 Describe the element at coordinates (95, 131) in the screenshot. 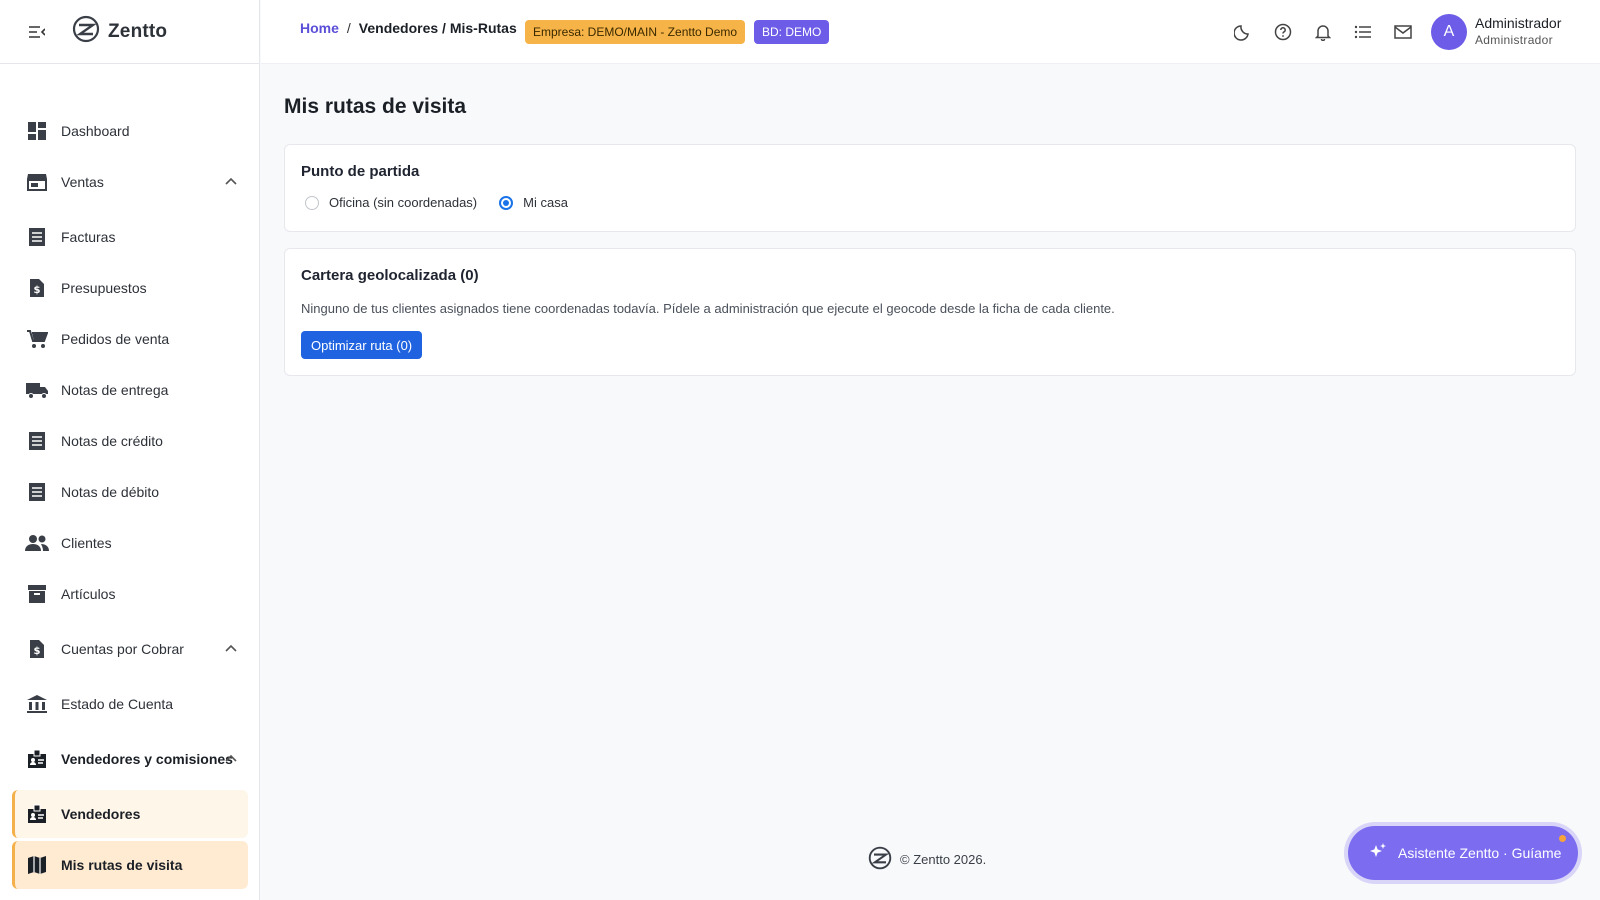

I see `sidebar-item-label: Dashboard` at that location.